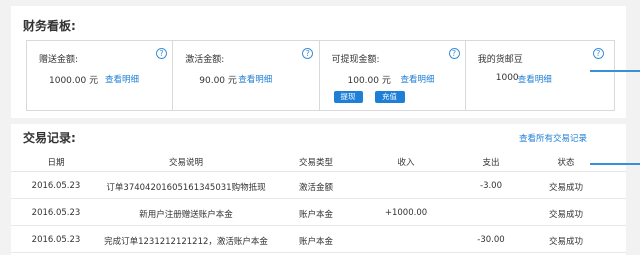  I want to click on withdrawable-amount-detail-link: 查看明细, so click(418, 79).